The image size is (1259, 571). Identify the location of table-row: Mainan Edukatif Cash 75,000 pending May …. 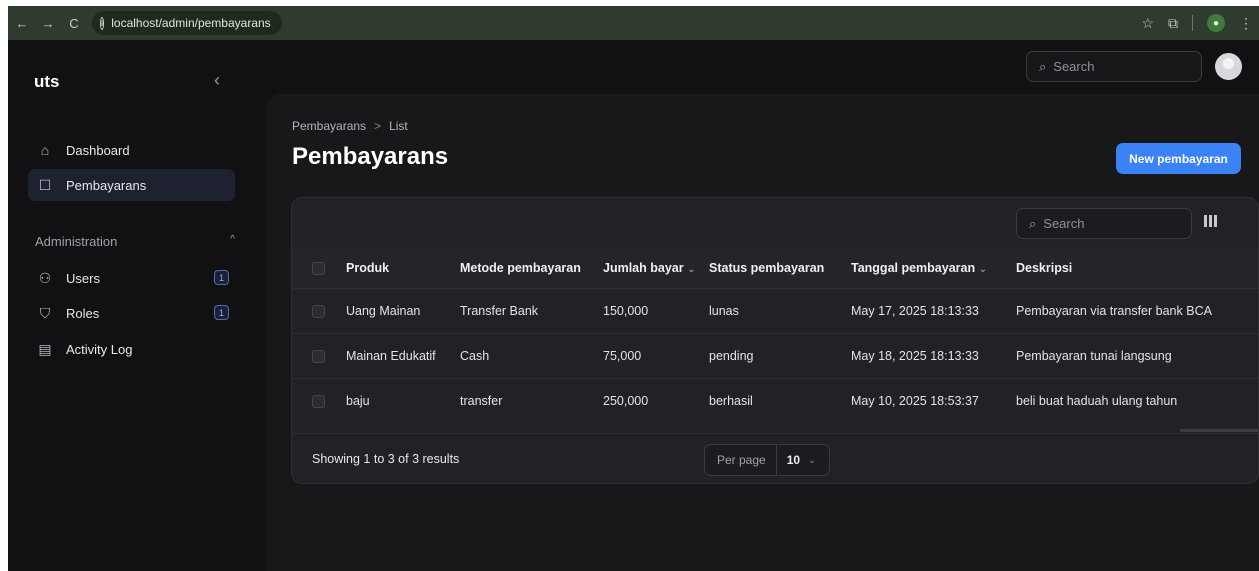
(775, 355).